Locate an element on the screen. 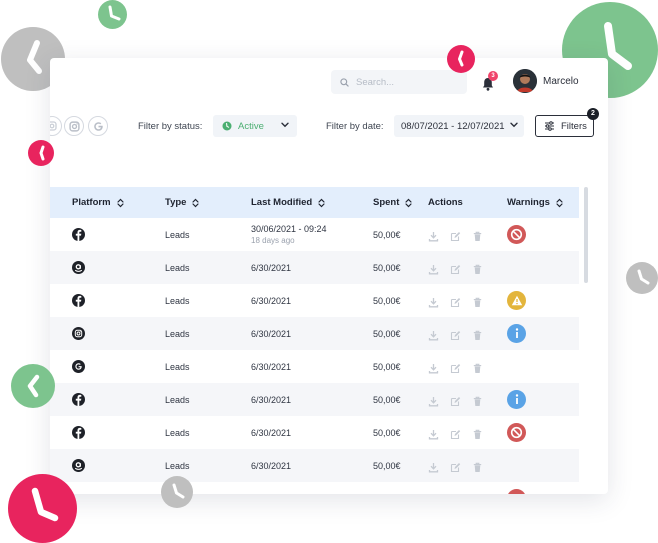 The height and width of the screenshot is (543, 658). avatar is located at coordinates (525, 81).